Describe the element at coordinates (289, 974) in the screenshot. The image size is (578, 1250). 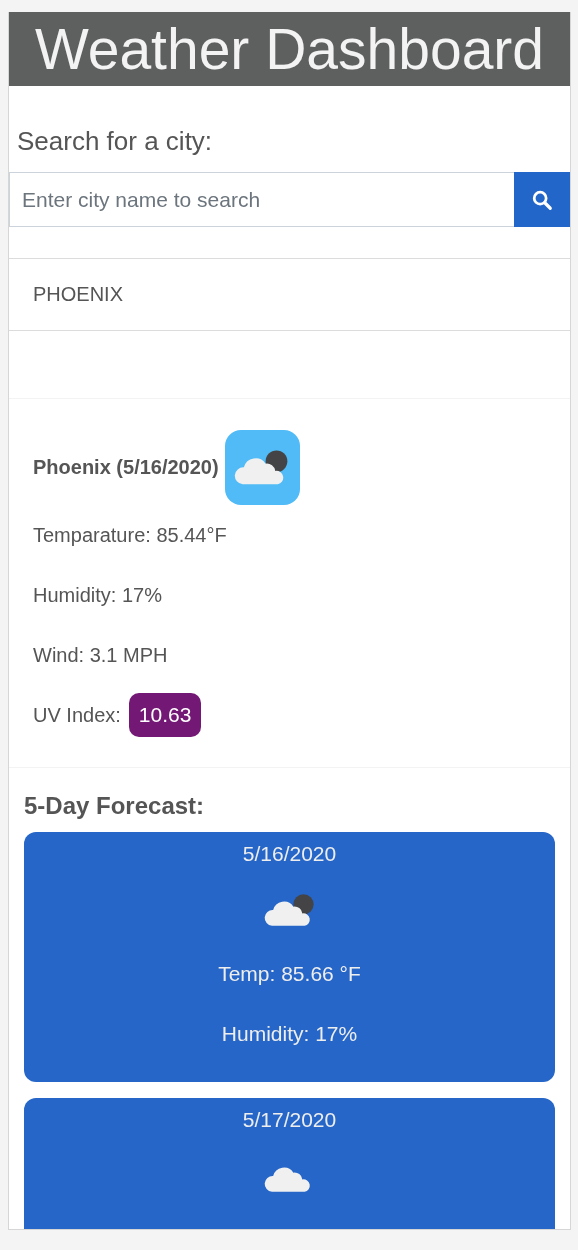
I see `temperature-text: Temp: 85.66 °F` at that location.